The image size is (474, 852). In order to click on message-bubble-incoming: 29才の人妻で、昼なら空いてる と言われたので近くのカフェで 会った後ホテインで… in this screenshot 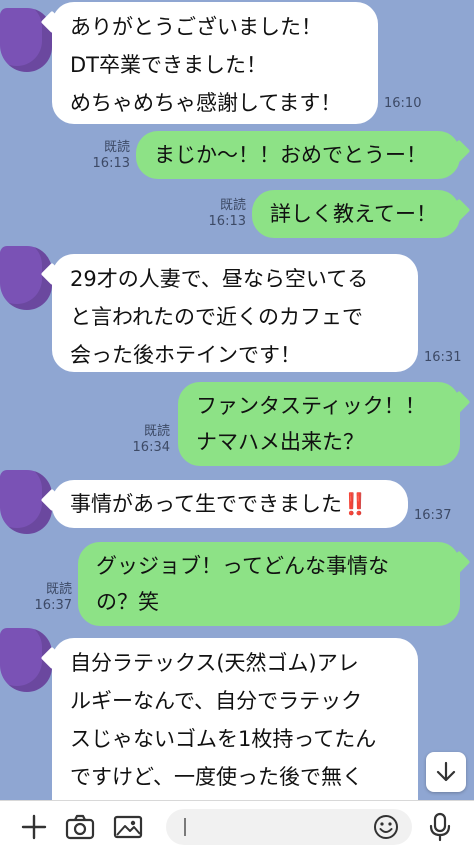, I will do `click(235, 313)`.